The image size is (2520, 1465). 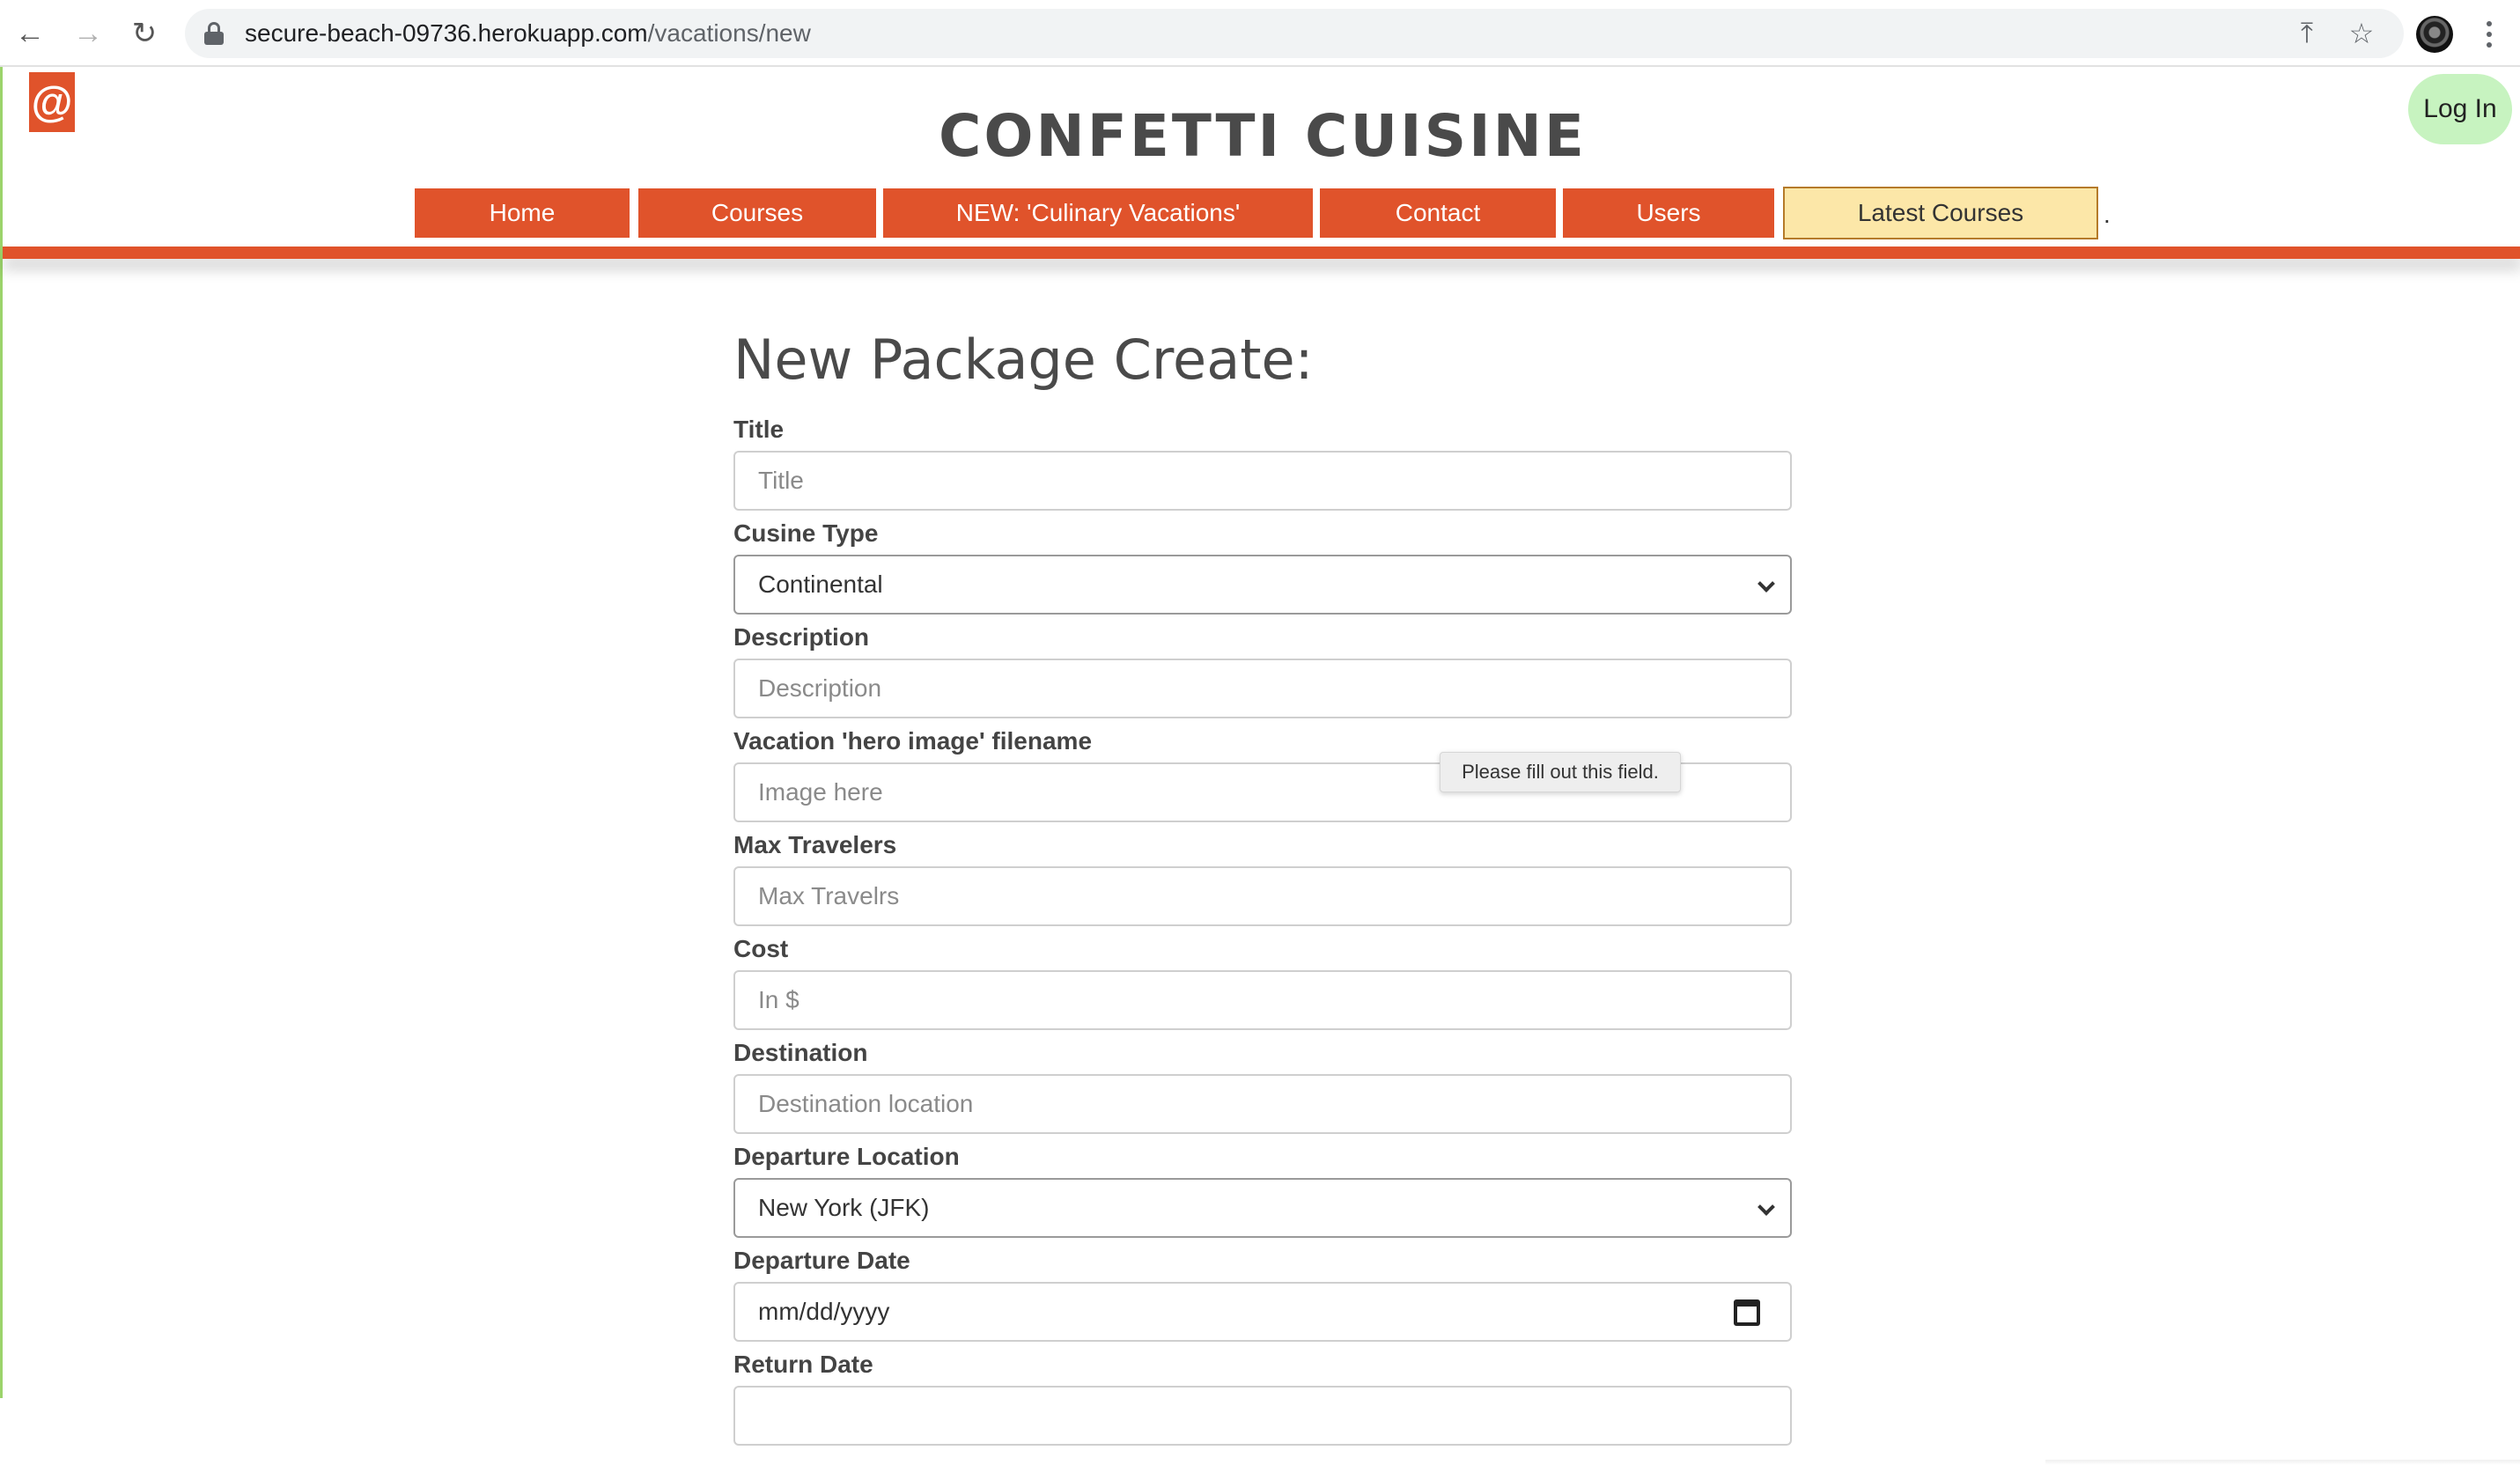 I want to click on cost-label: Cost, so click(x=761, y=948).